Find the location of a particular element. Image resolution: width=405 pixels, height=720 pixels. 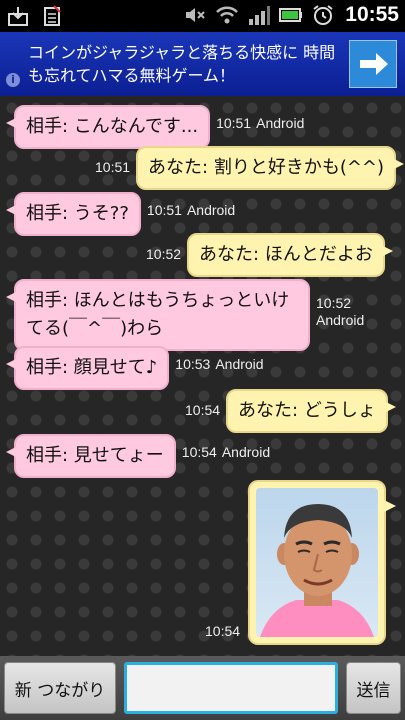

mute-icon is located at coordinates (195, 15).